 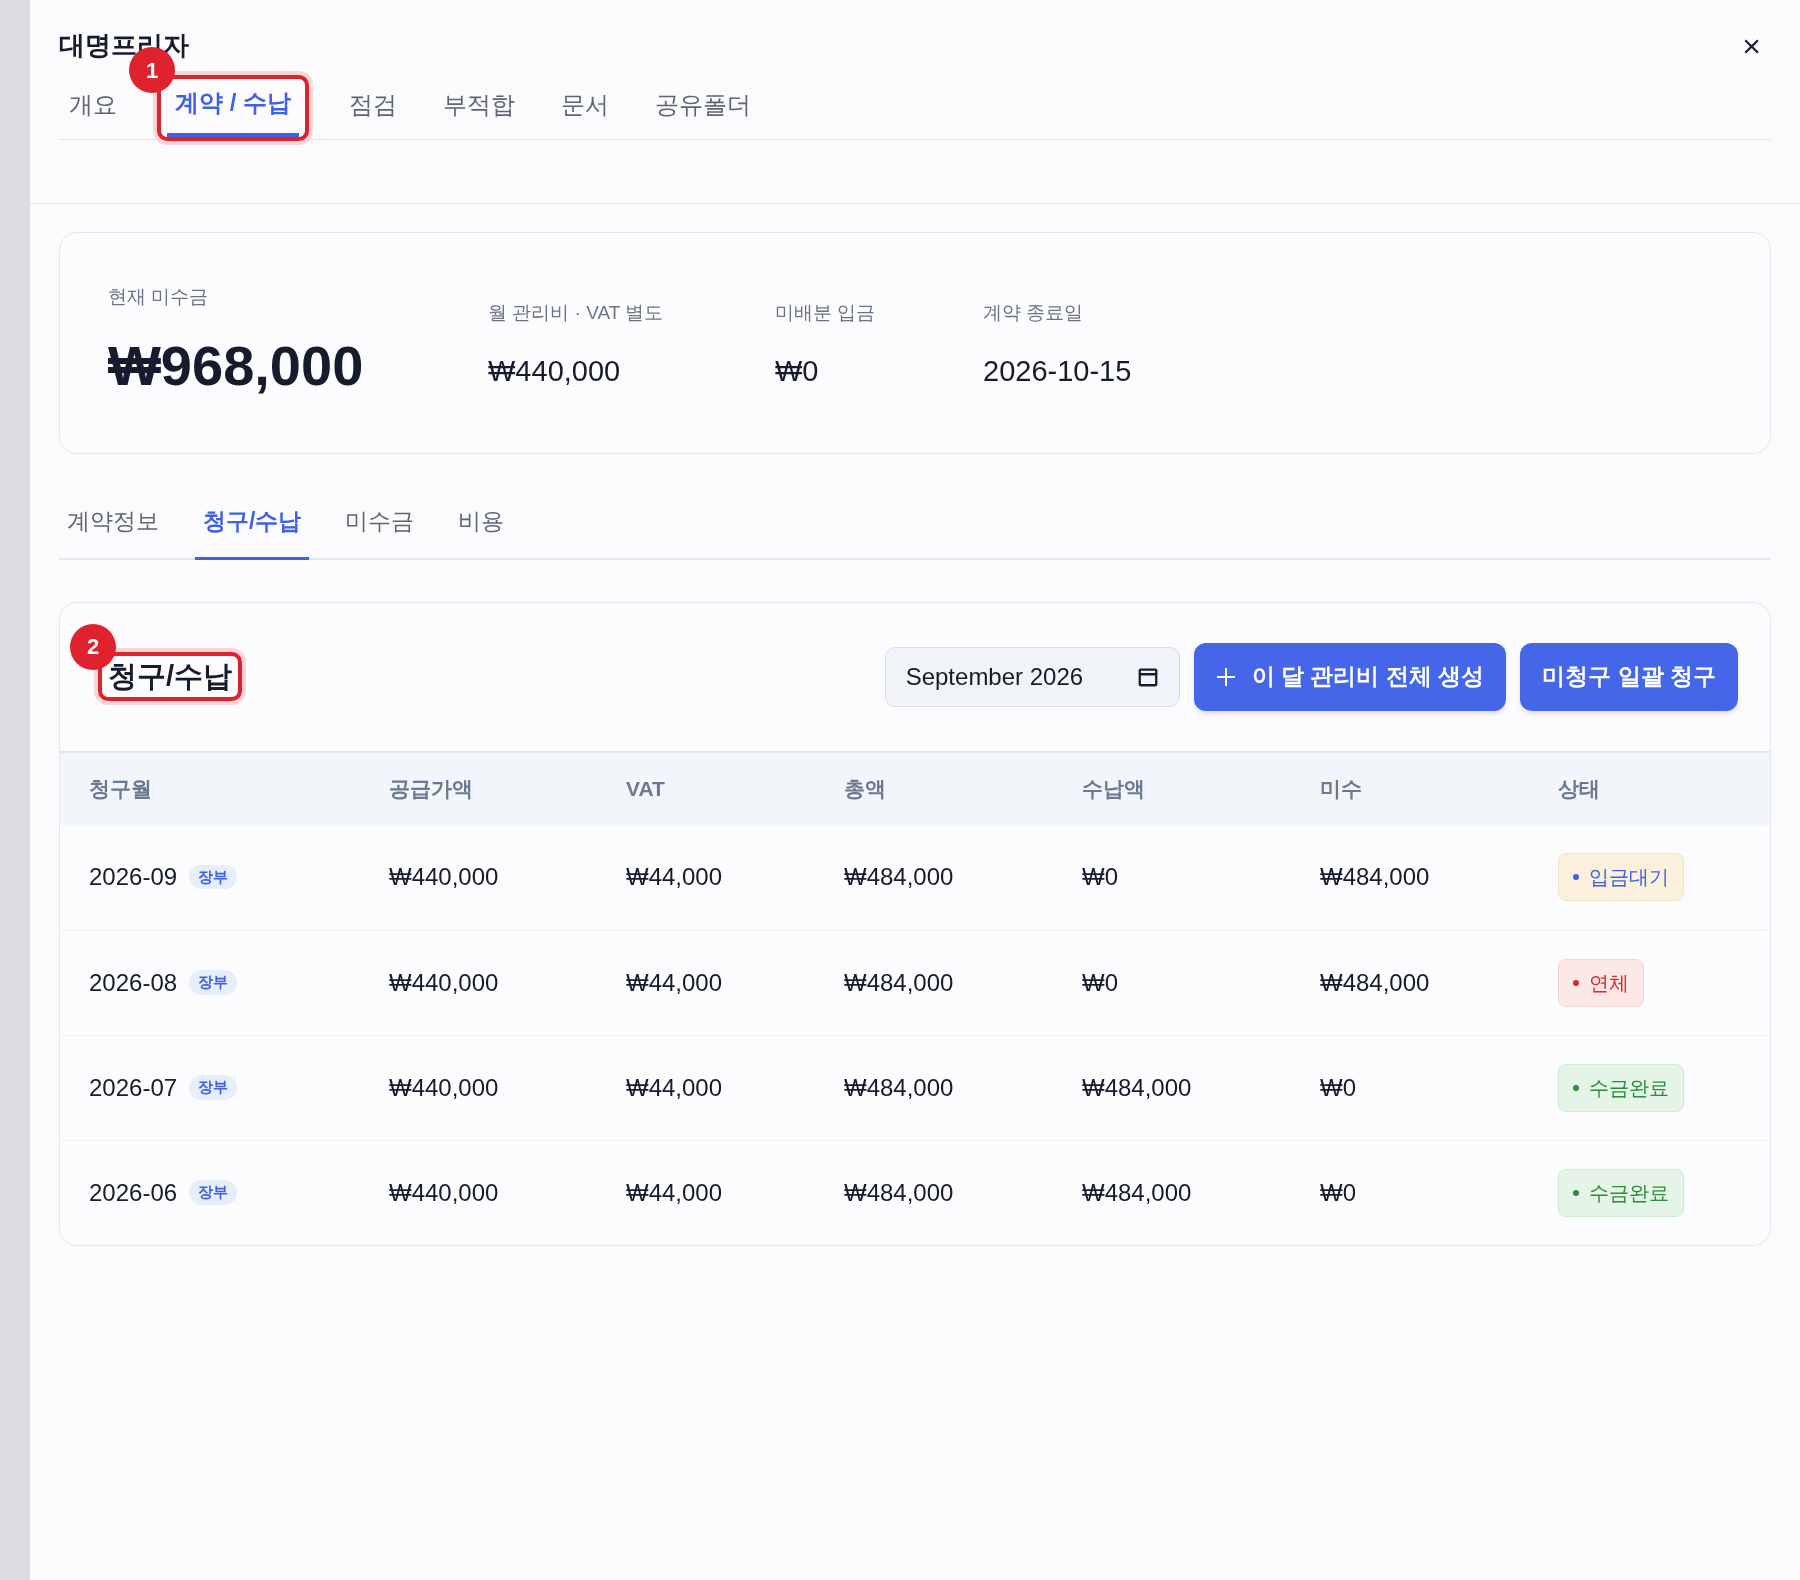 I want to click on column-header: 수납액, so click(x=1113, y=788).